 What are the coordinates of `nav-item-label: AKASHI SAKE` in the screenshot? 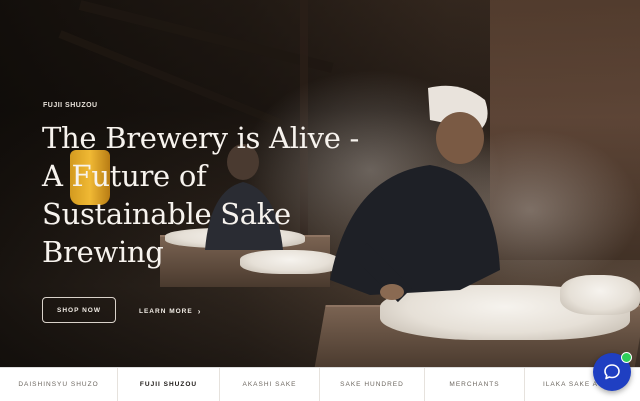 It's located at (269, 384).